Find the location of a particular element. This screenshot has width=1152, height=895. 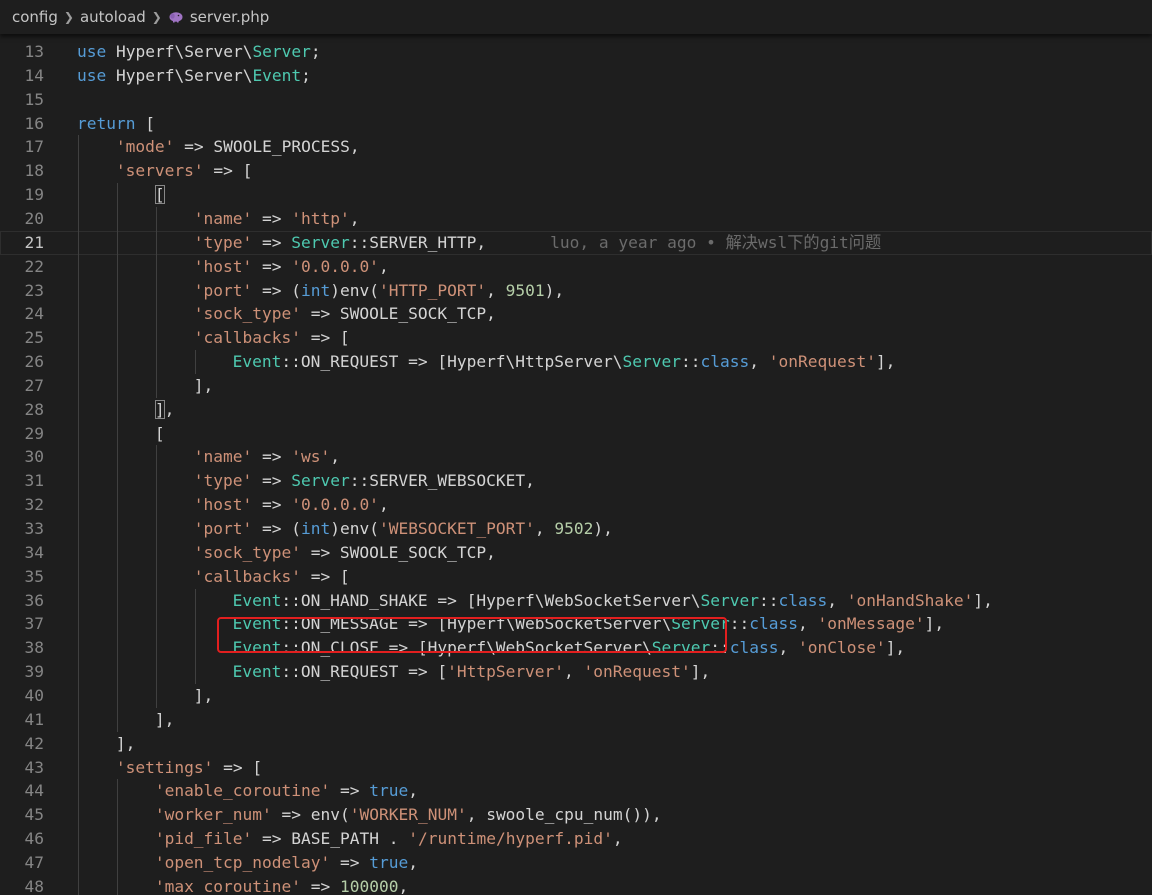

code-line: 34 'sock_type' => SWOOLE_SOCK_TCP, is located at coordinates (576, 553).